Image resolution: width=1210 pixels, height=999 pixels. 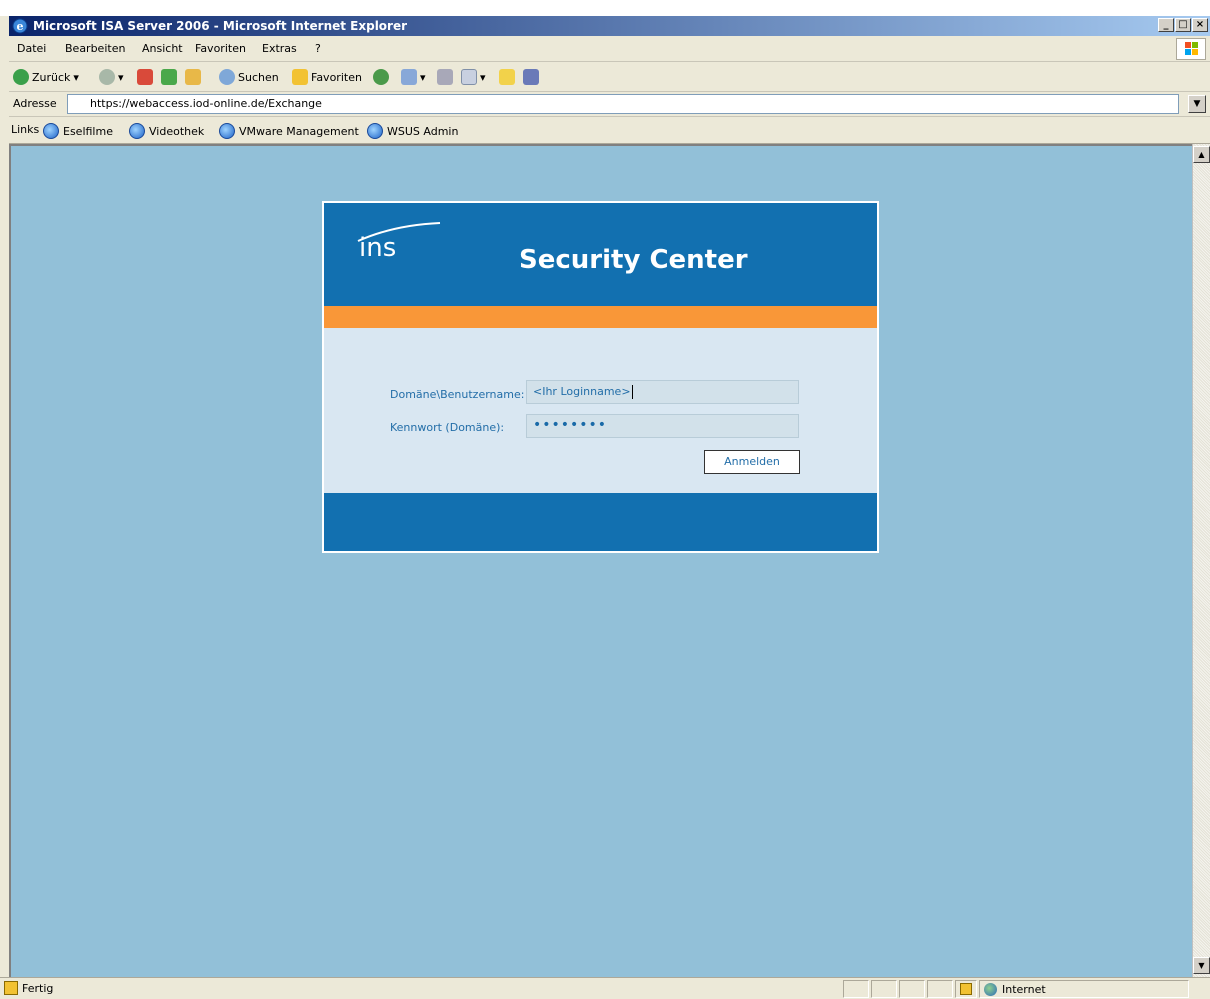 I want to click on refresh-button, so click(x=169, y=77).